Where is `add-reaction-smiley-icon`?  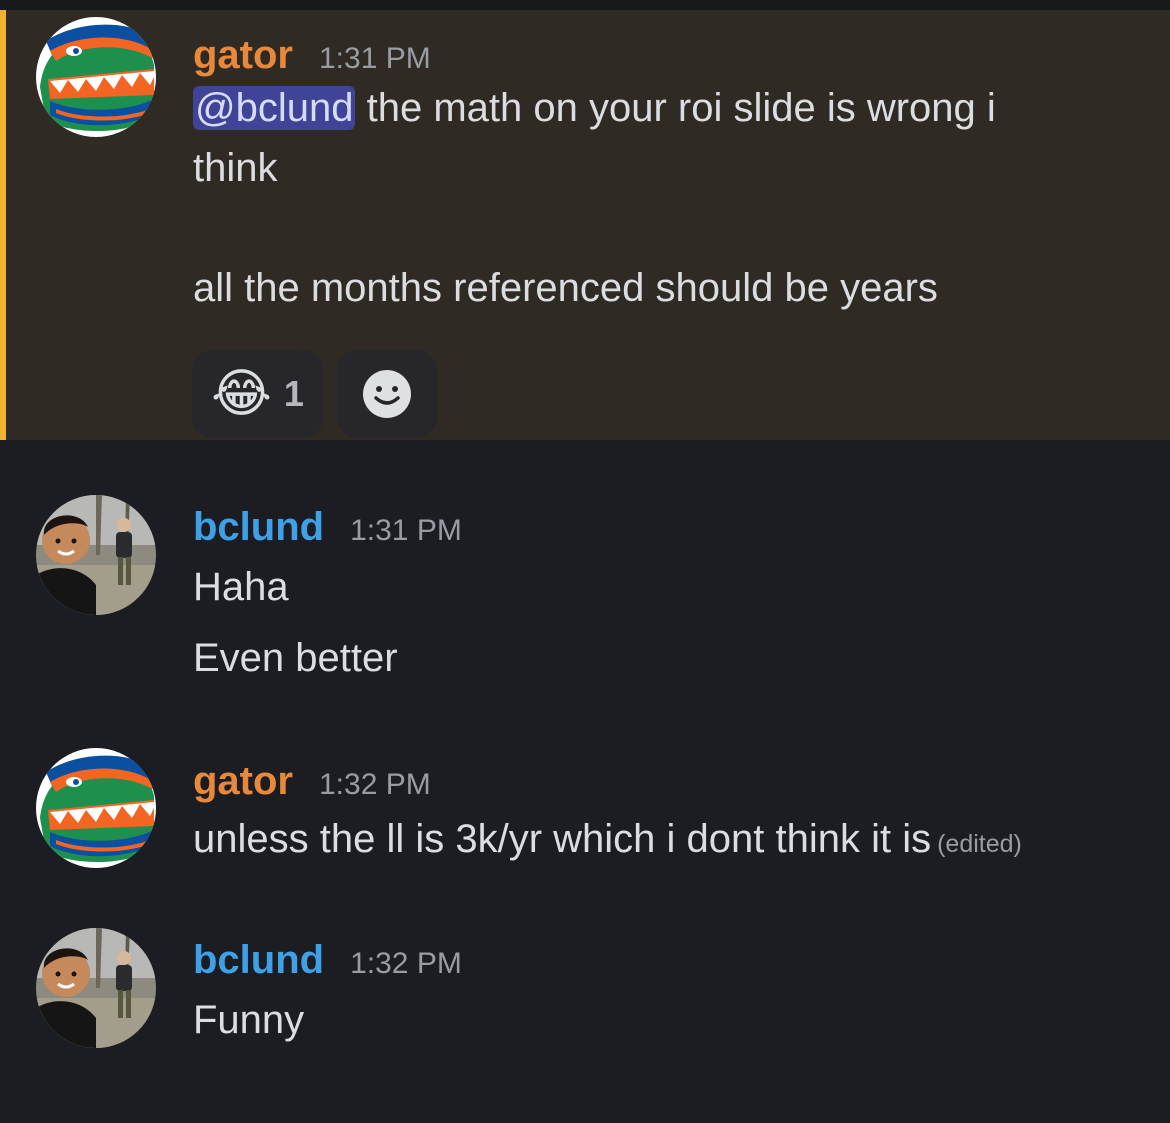
add-reaction-smiley-icon is located at coordinates (387, 394).